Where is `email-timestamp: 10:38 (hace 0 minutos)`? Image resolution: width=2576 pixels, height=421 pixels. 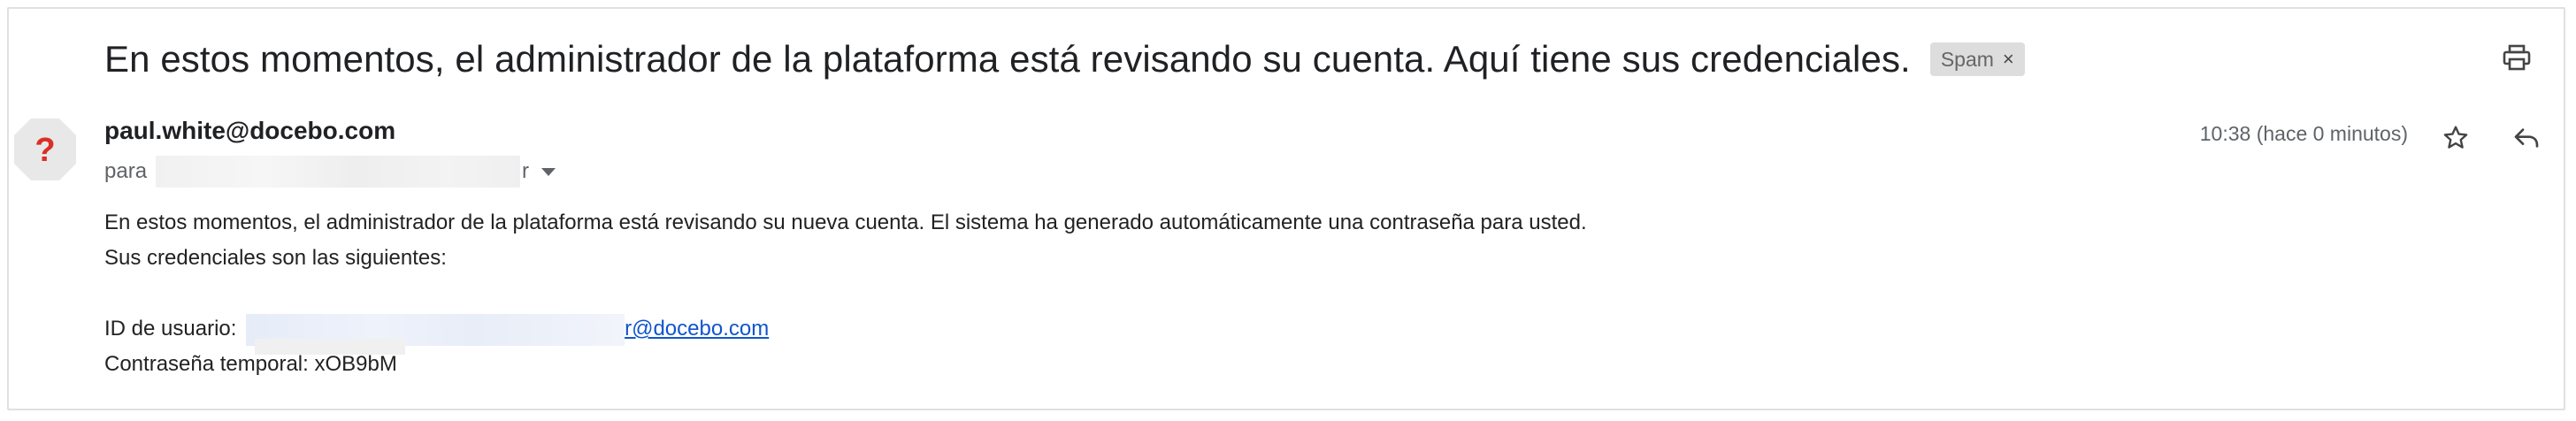 email-timestamp: 10:38 (hace 0 minutos) is located at coordinates (2303, 133).